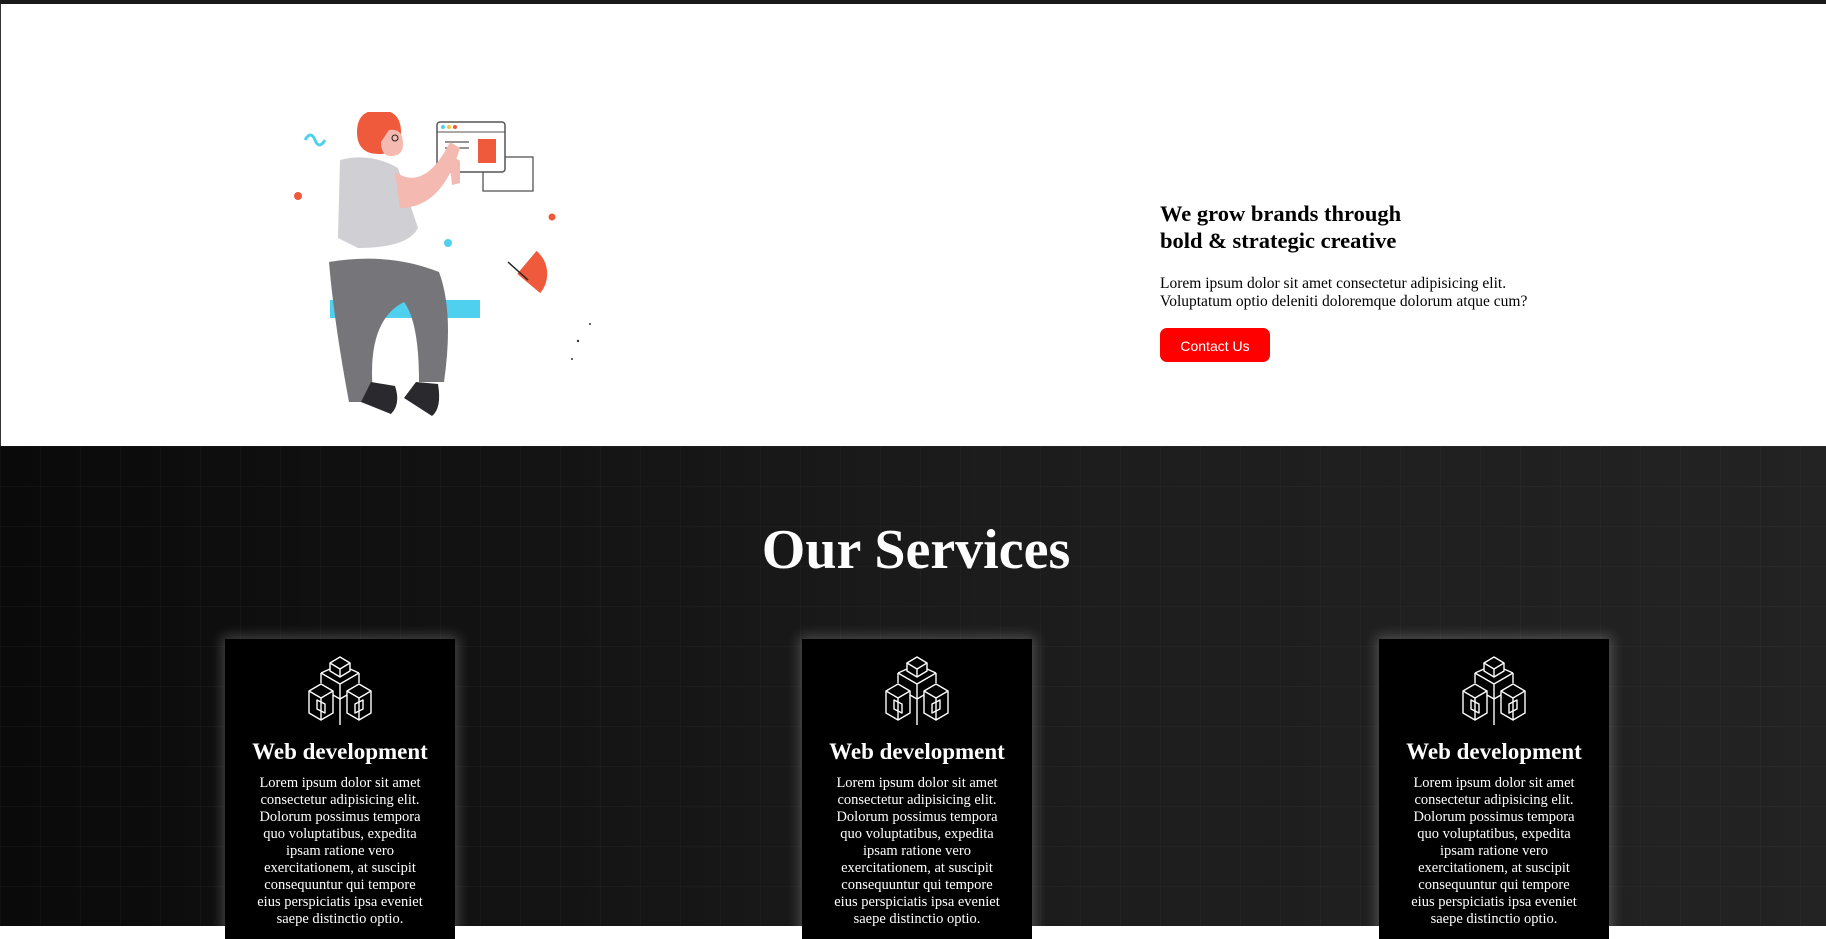 The image size is (1826, 939). What do you see at coordinates (916, 550) in the screenshot?
I see `services-title: Our Services` at bounding box center [916, 550].